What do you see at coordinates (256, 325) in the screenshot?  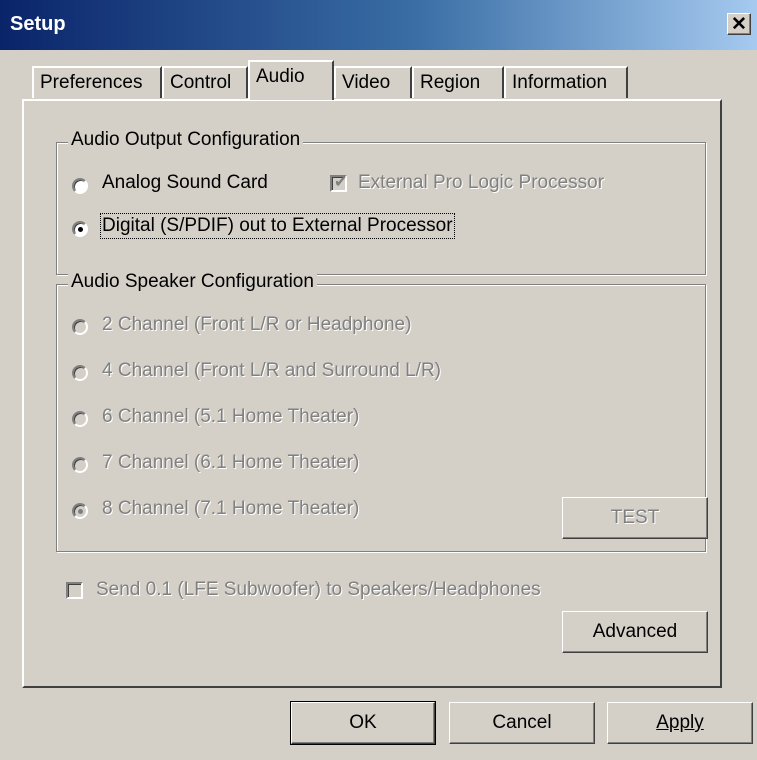 I see `speaker-2ch-label: 2 Channel (Front L/R or Headphone)` at bounding box center [256, 325].